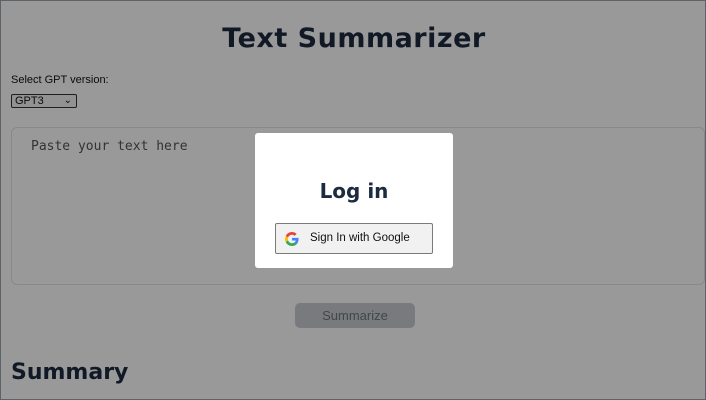  I want to click on google-sign-in-label: Sign In with Google, so click(360, 238).